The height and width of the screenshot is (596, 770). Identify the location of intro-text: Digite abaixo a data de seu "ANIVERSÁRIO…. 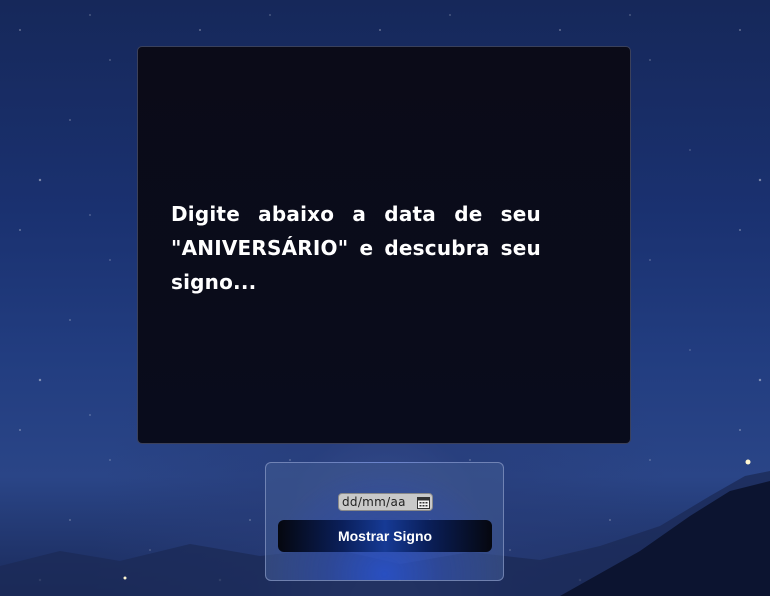
(356, 248).